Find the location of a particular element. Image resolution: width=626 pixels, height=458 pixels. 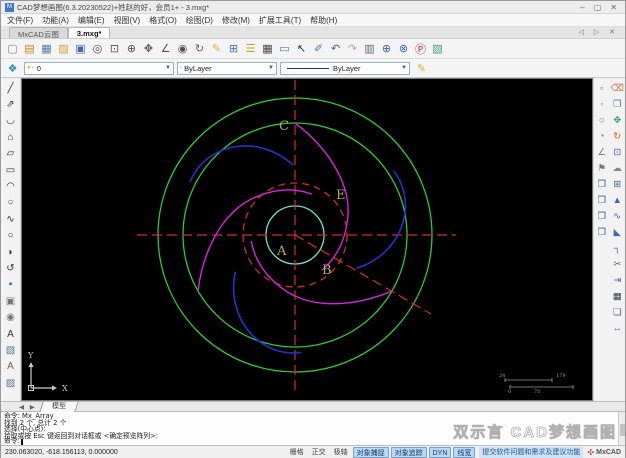

rotate-view-icon: ↻ is located at coordinates (199, 49).